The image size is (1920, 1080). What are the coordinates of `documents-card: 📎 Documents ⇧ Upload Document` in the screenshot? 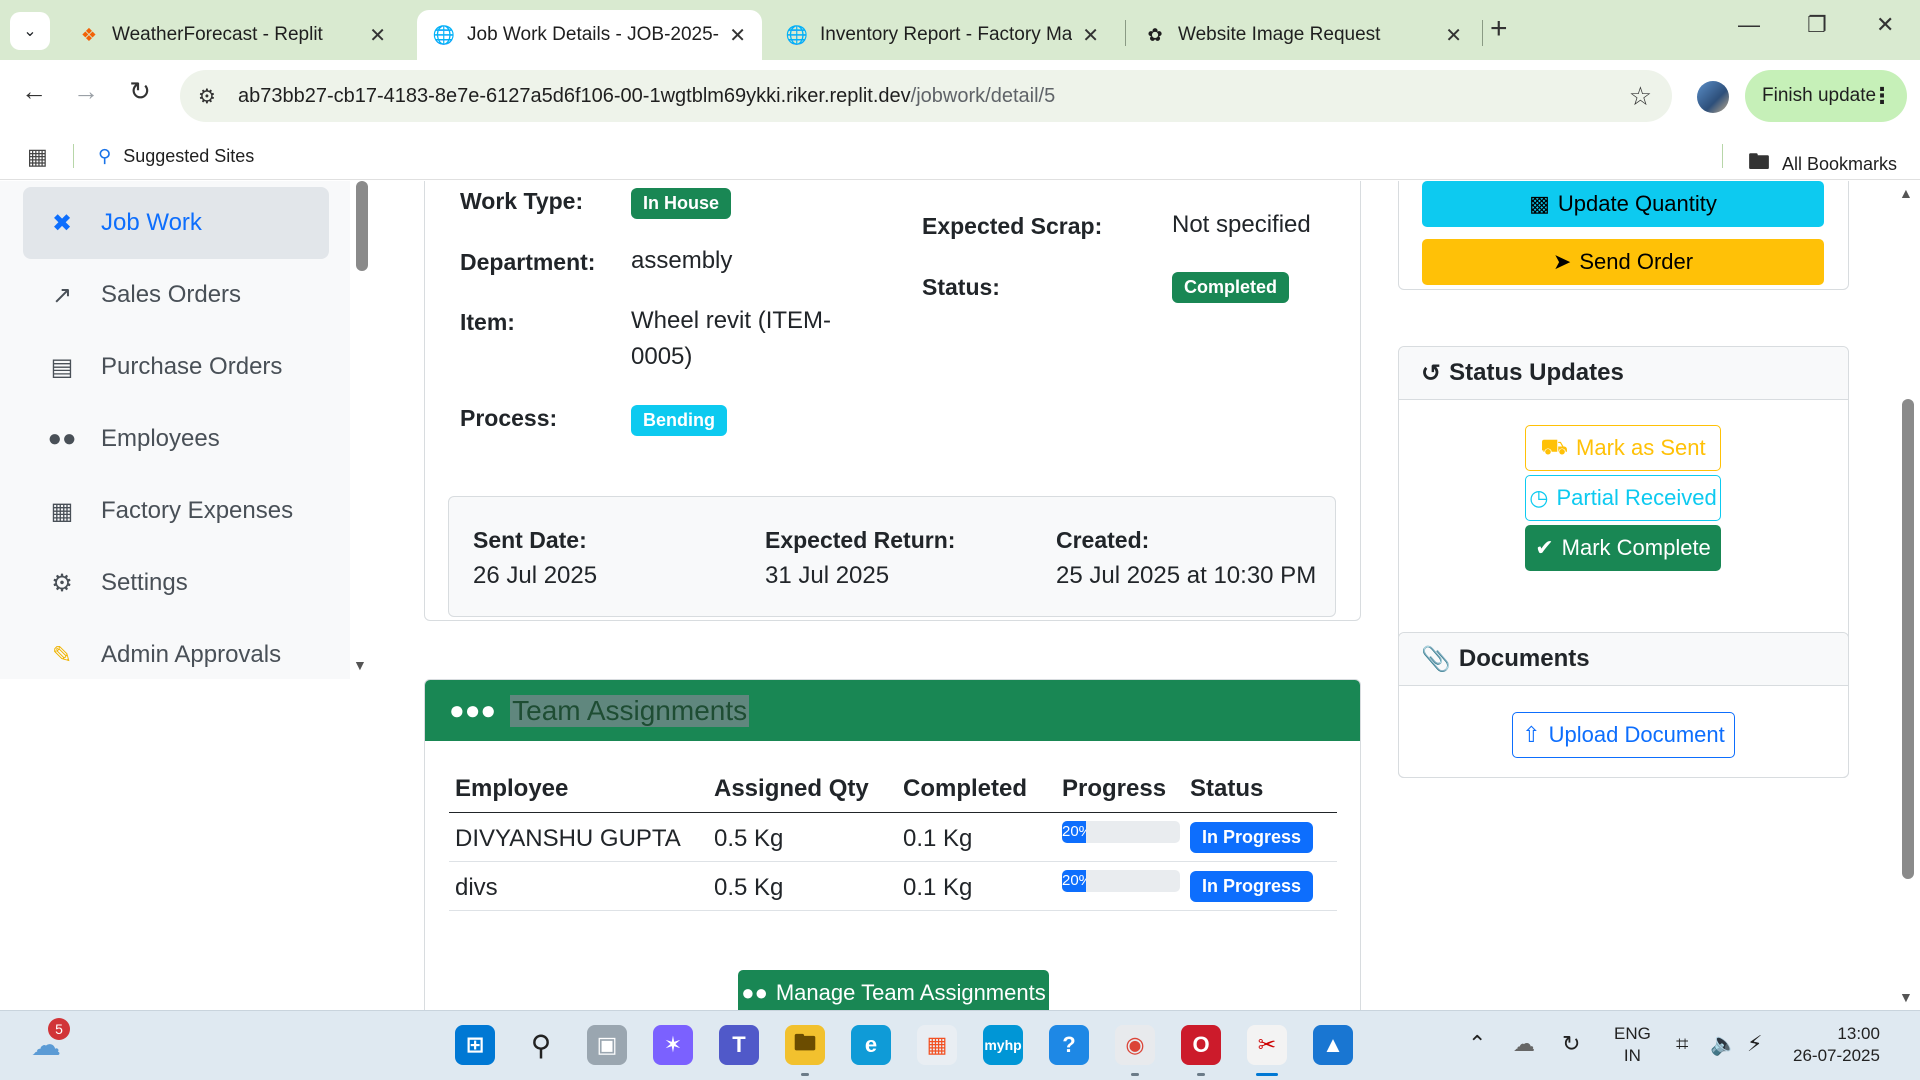 It's located at (1623, 705).